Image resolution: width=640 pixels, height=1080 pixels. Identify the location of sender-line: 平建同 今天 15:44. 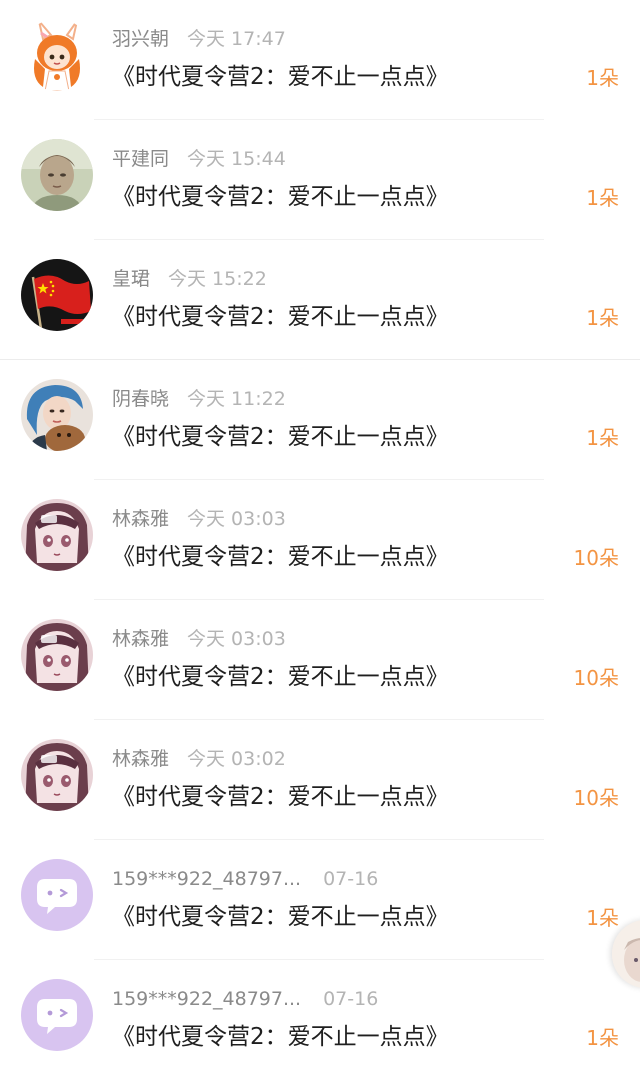
(199, 159).